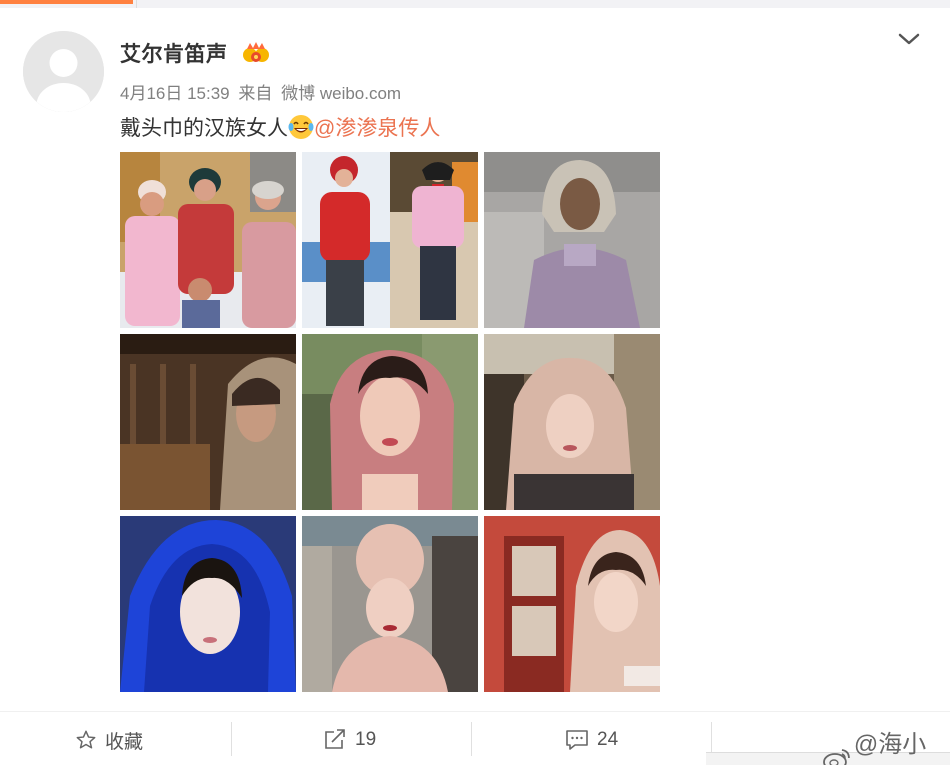 Image resolution: width=950 pixels, height=765 pixels. What do you see at coordinates (301, 127) in the screenshot?
I see `laughing-tears-emoji-icon` at bounding box center [301, 127].